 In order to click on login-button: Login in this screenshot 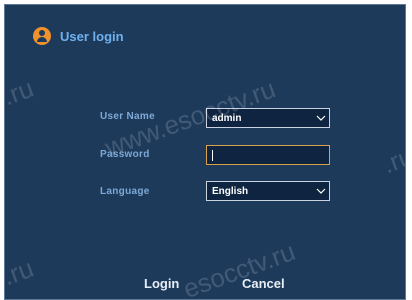, I will do `click(161, 283)`.